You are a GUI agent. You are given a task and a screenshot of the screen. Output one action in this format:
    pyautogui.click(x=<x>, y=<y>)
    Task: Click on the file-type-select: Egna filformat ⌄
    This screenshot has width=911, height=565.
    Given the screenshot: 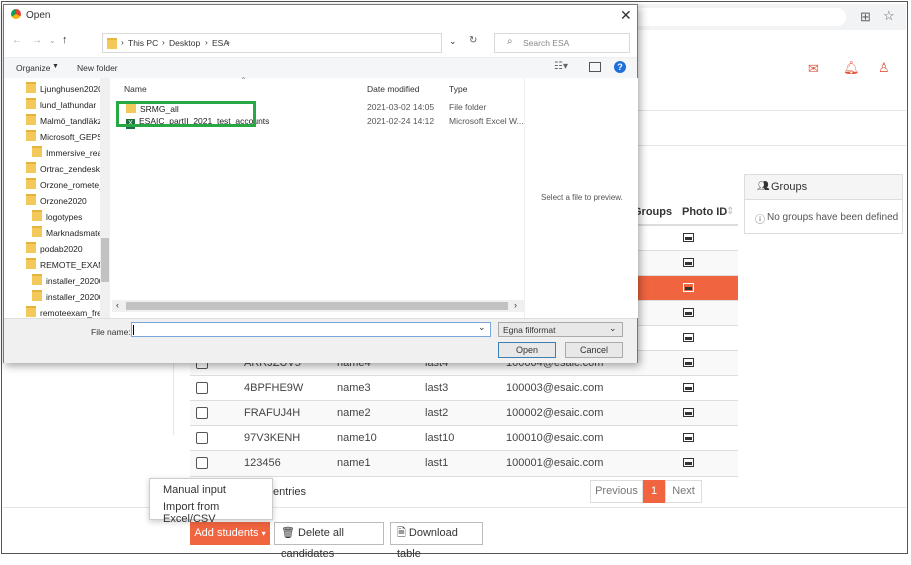 What is the action you would take?
    pyautogui.click(x=560, y=329)
    